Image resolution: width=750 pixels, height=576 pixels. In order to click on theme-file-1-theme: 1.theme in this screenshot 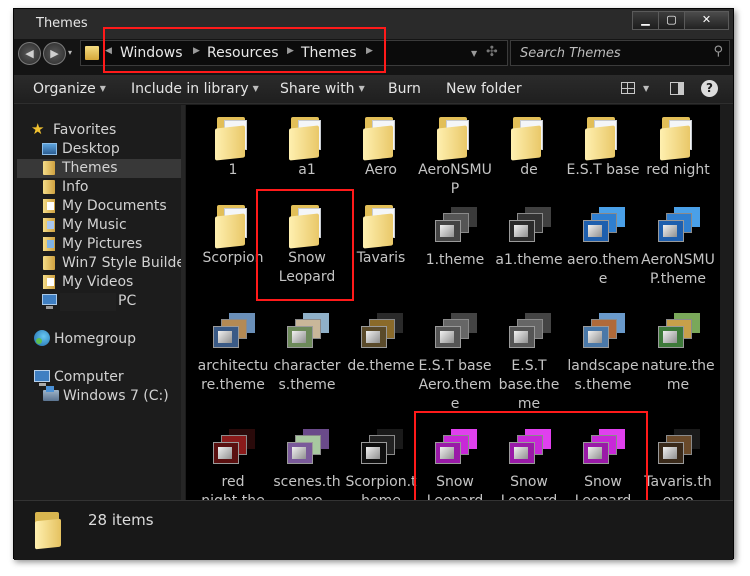, I will do `click(455, 236)`.